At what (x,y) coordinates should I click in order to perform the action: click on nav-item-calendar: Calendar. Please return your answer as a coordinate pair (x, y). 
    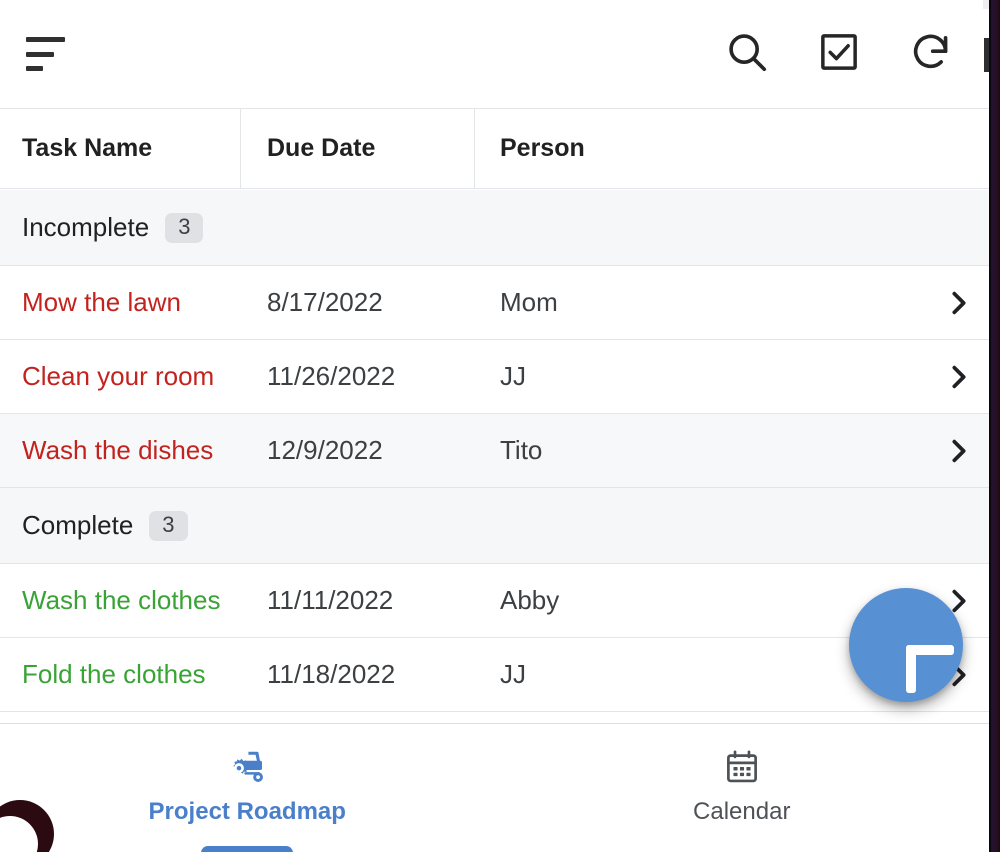
    Looking at the image, I should click on (742, 788).